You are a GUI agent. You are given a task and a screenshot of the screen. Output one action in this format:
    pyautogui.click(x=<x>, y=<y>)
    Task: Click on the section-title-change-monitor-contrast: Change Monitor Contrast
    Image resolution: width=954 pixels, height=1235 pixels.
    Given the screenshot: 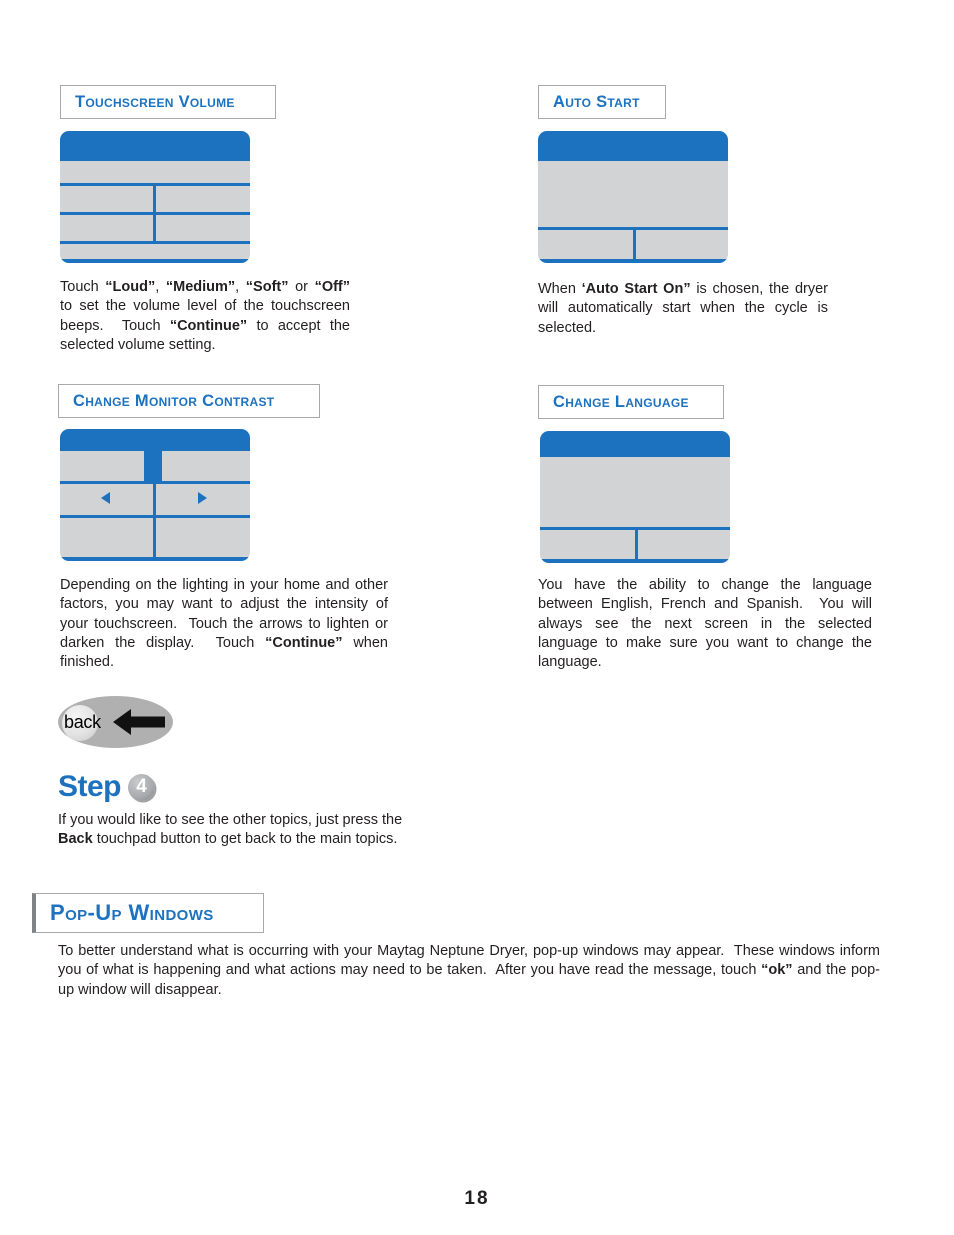 What is the action you would take?
    pyautogui.click(x=189, y=401)
    